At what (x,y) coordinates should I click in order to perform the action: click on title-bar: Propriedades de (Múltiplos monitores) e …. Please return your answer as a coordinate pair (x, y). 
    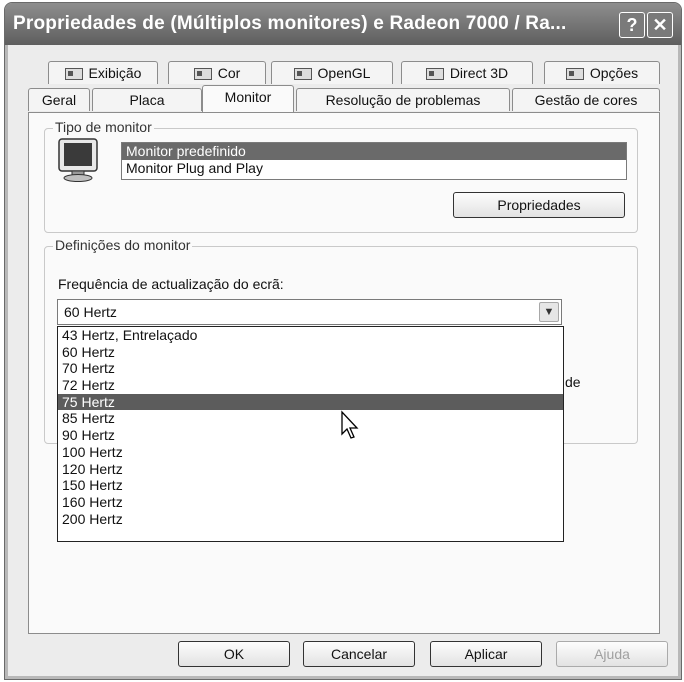
    Looking at the image, I should click on (343, 24).